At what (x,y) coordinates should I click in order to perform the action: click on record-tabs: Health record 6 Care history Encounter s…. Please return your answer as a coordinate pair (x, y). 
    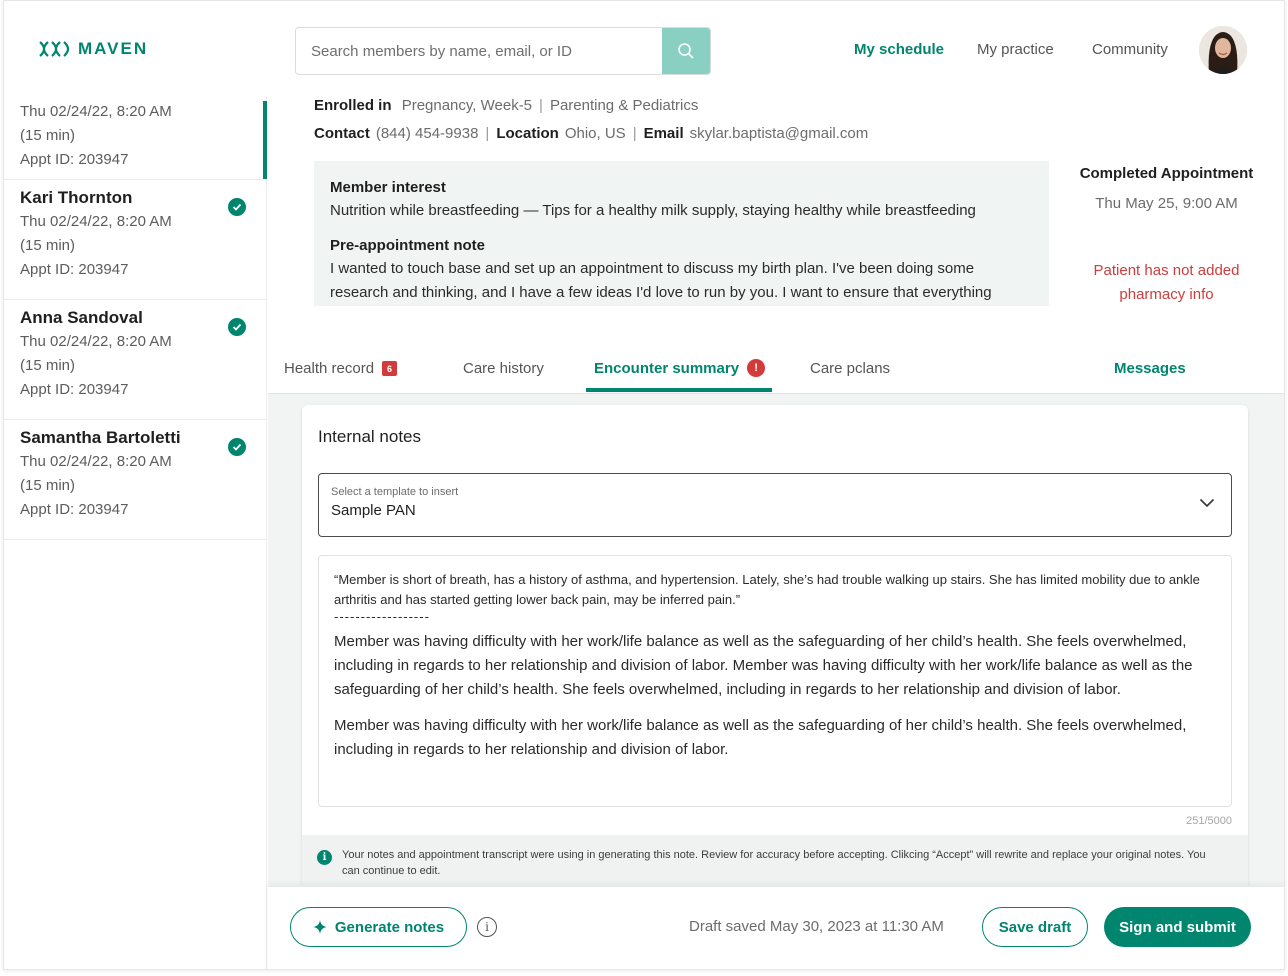
    Looking at the image, I should click on (776, 370).